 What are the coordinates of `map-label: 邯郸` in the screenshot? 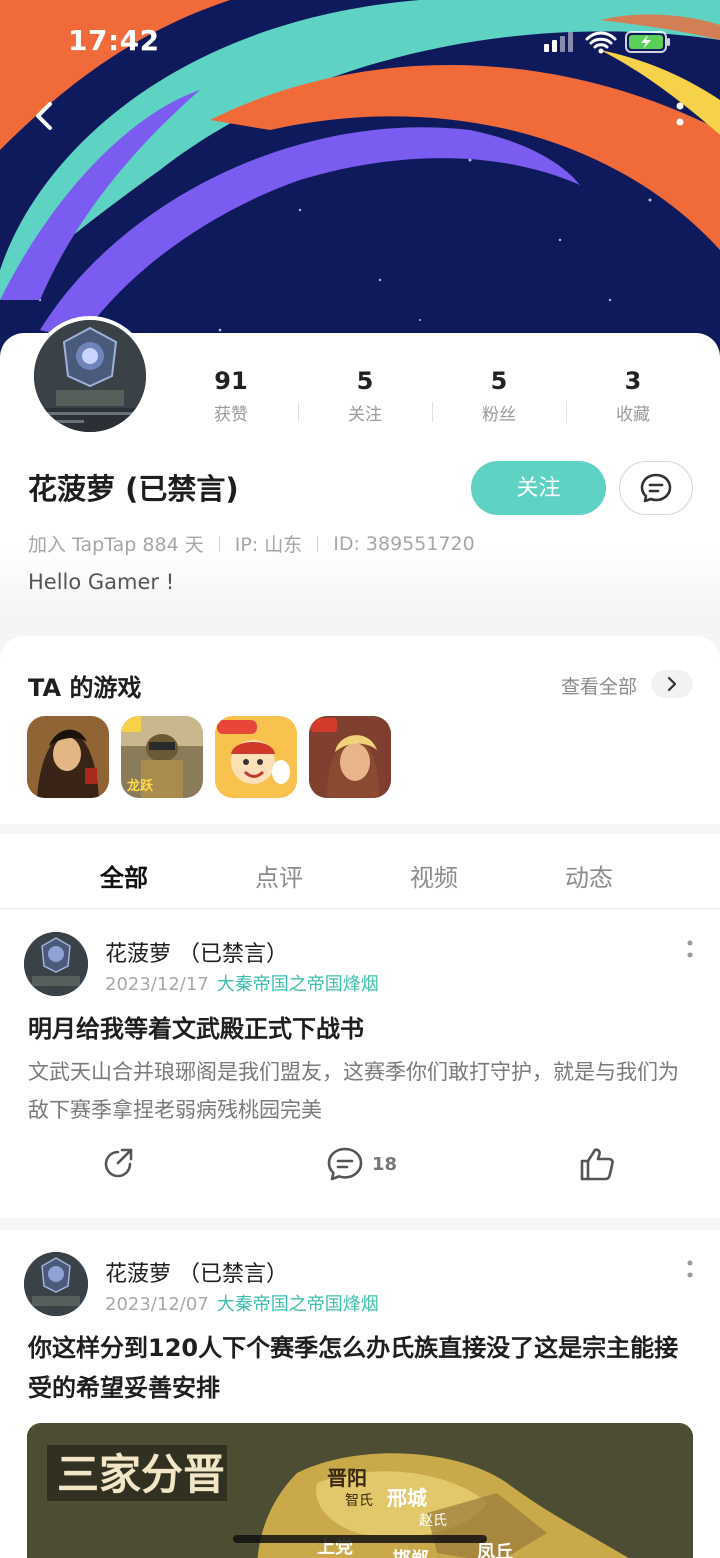 It's located at (411, 1553).